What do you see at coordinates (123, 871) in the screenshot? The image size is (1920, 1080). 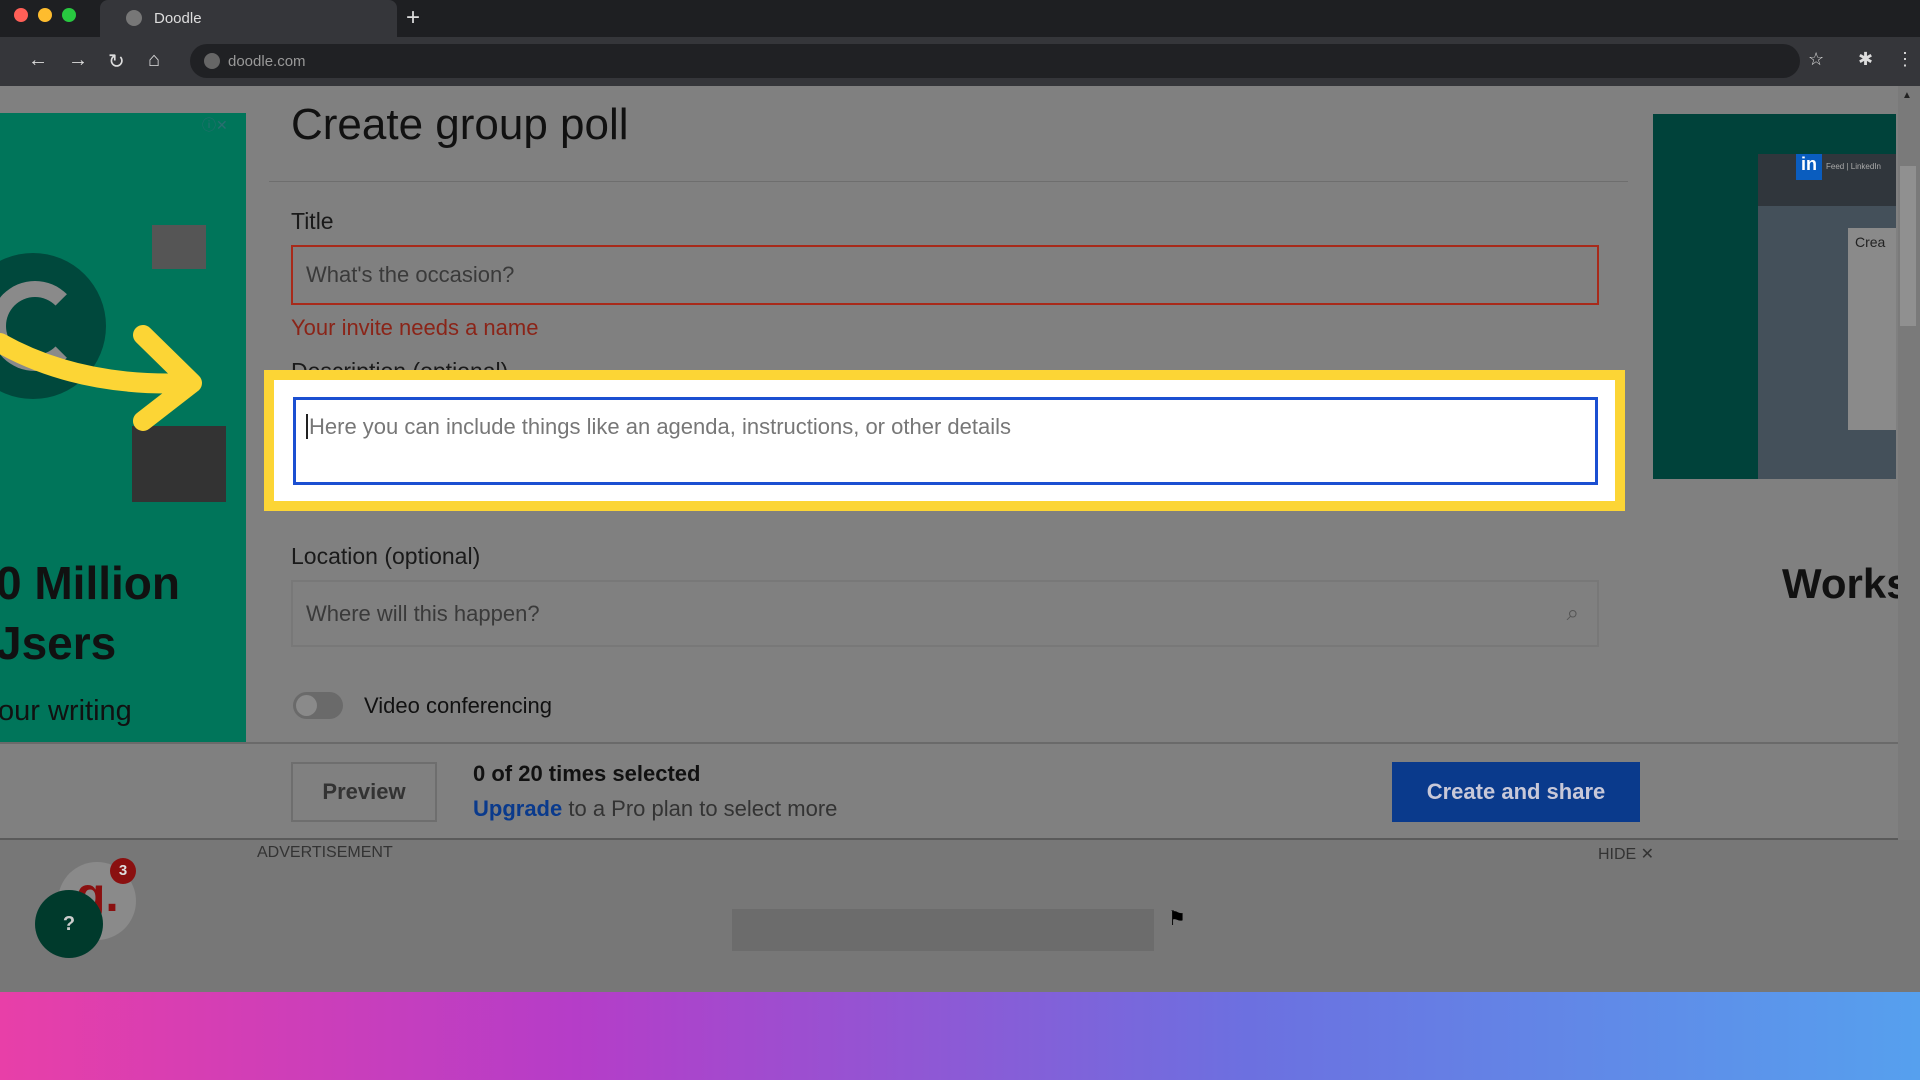 I see `notification-badge: 3` at bounding box center [123, 871].